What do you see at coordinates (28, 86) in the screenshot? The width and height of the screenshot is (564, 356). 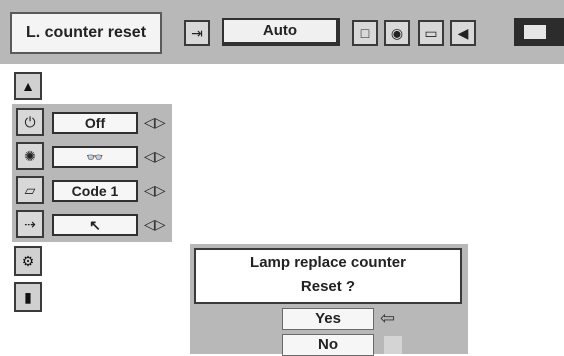 I see `scroll-up-arrow-icon: ▲` at bounding box center [28, 86].